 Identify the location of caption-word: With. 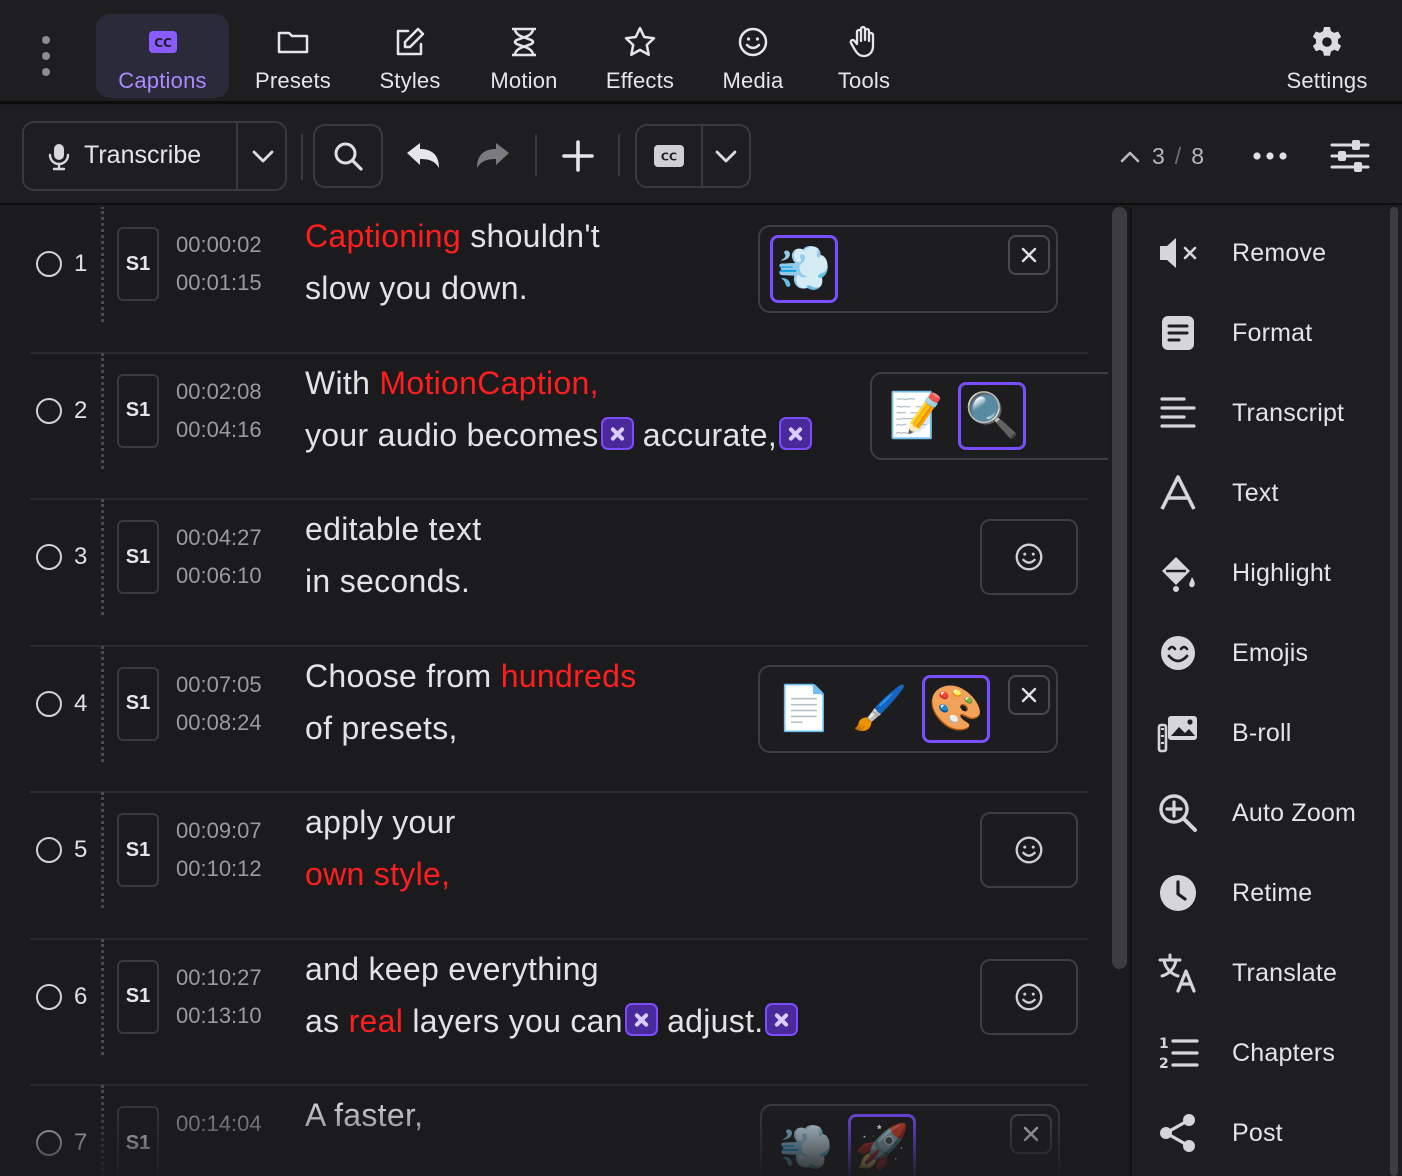
(342, 383).